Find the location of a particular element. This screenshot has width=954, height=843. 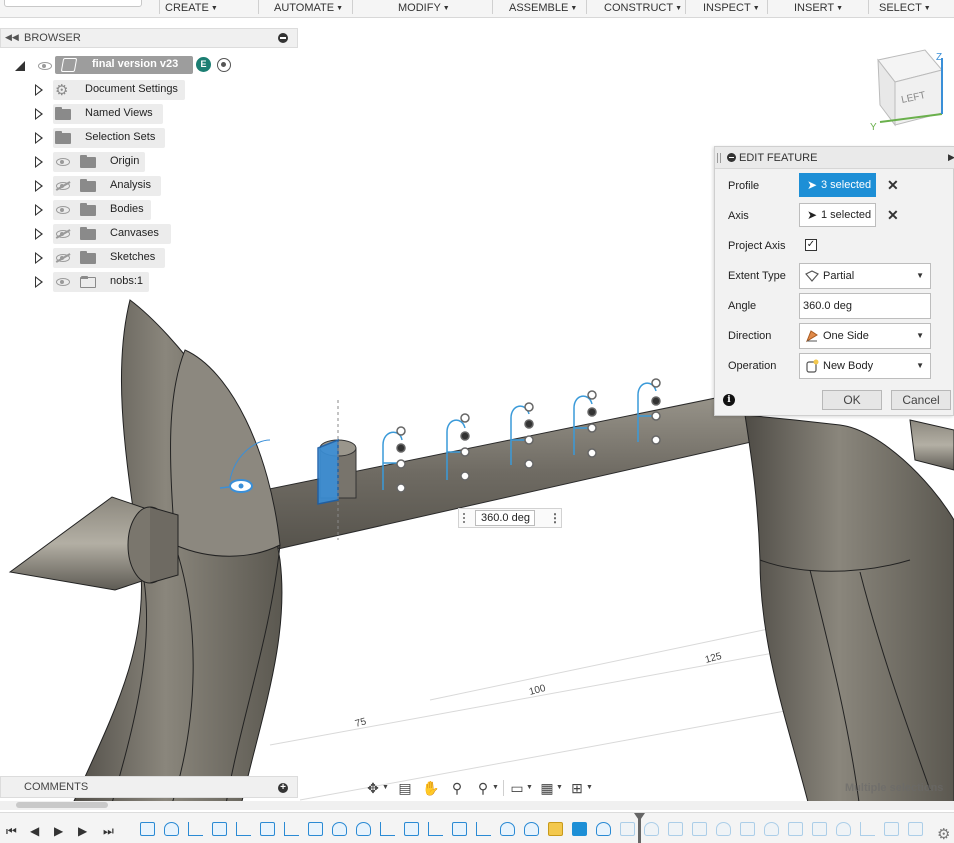

look-at-icon: ▤ is located at coordinates (405, 788).